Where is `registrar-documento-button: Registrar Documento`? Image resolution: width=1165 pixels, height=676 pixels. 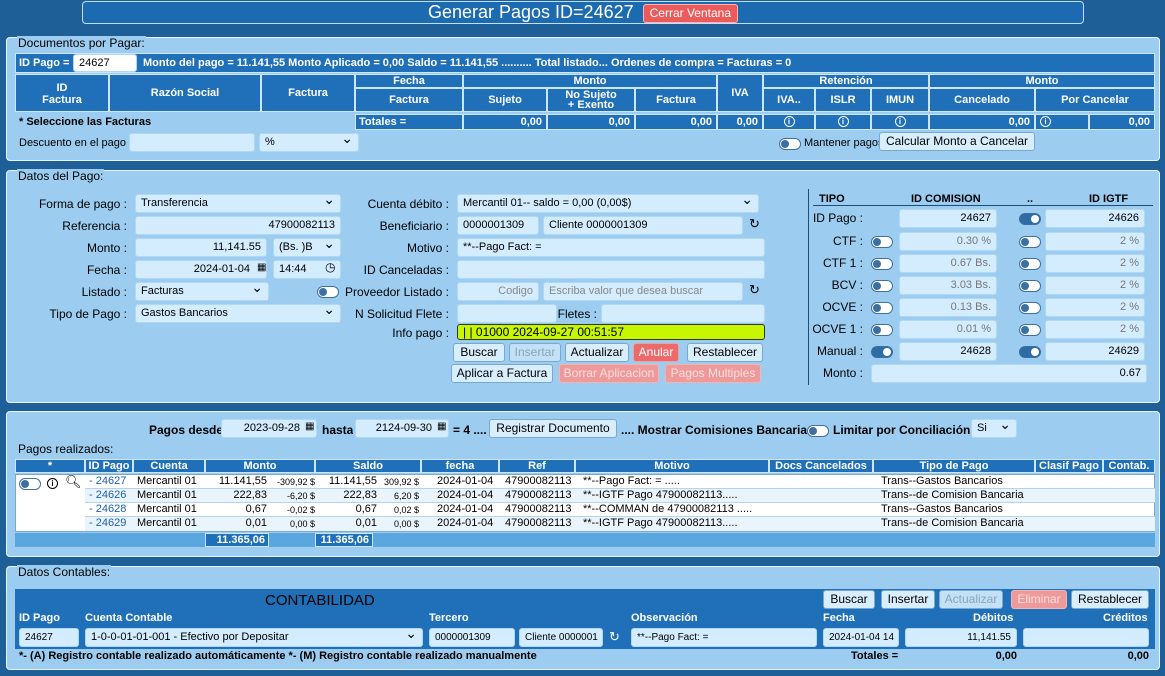
registrar-documento-button: Registrar Documento is located at coordinates (553, 428).